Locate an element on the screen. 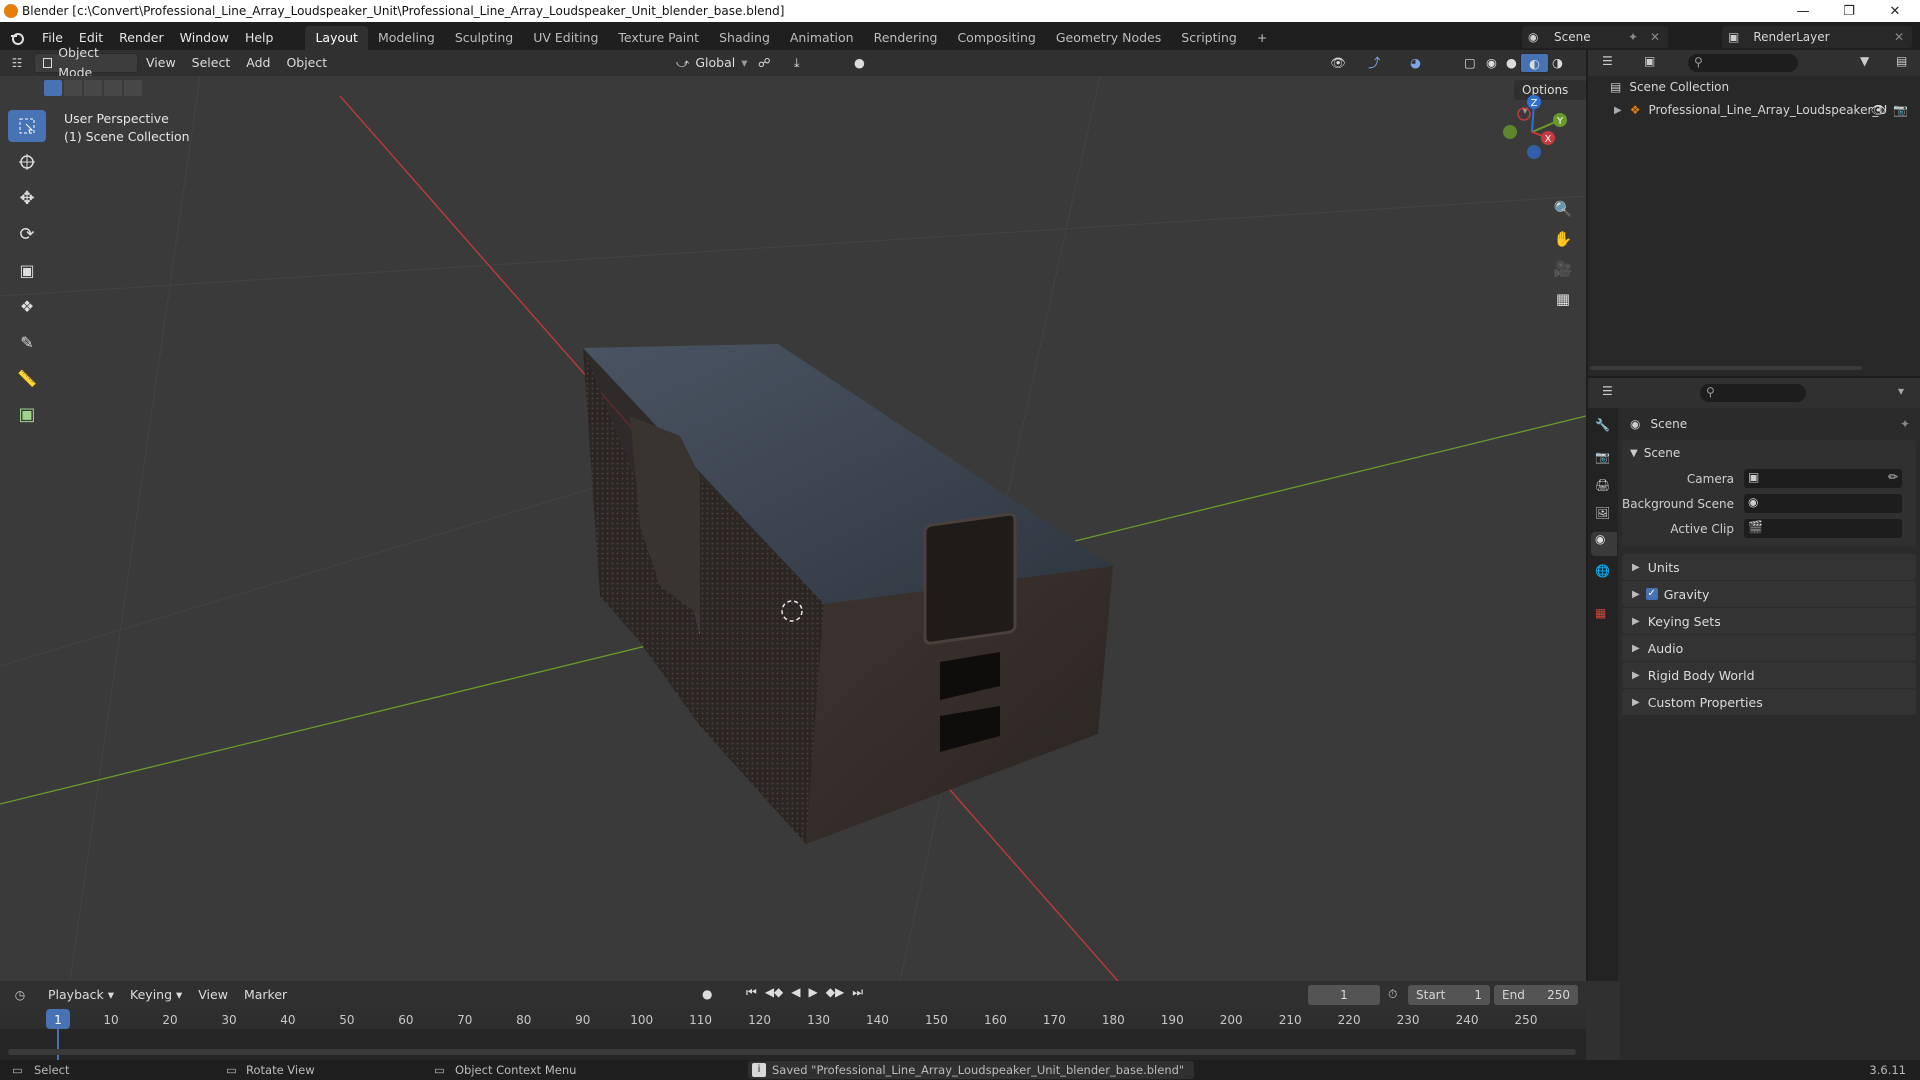 This screenshot has width=1920, height=1080. tab-rendering: Rendering is located at coordinates (906, 38).